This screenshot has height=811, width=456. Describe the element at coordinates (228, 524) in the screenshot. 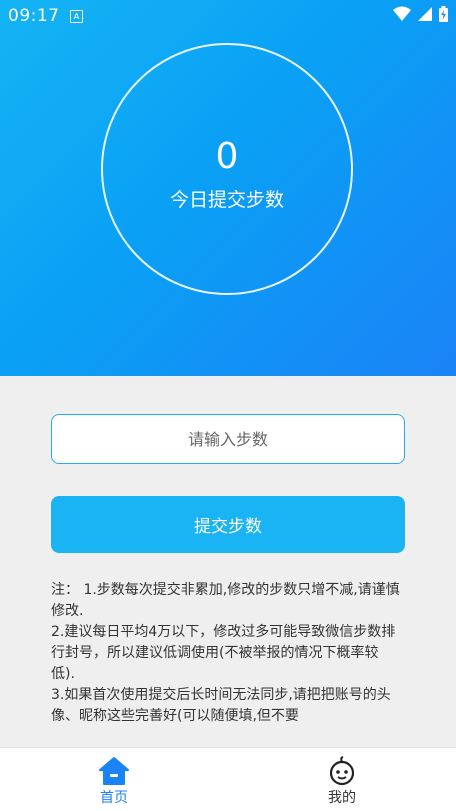

I see `submit-steps-button: 提交步数` at that location.